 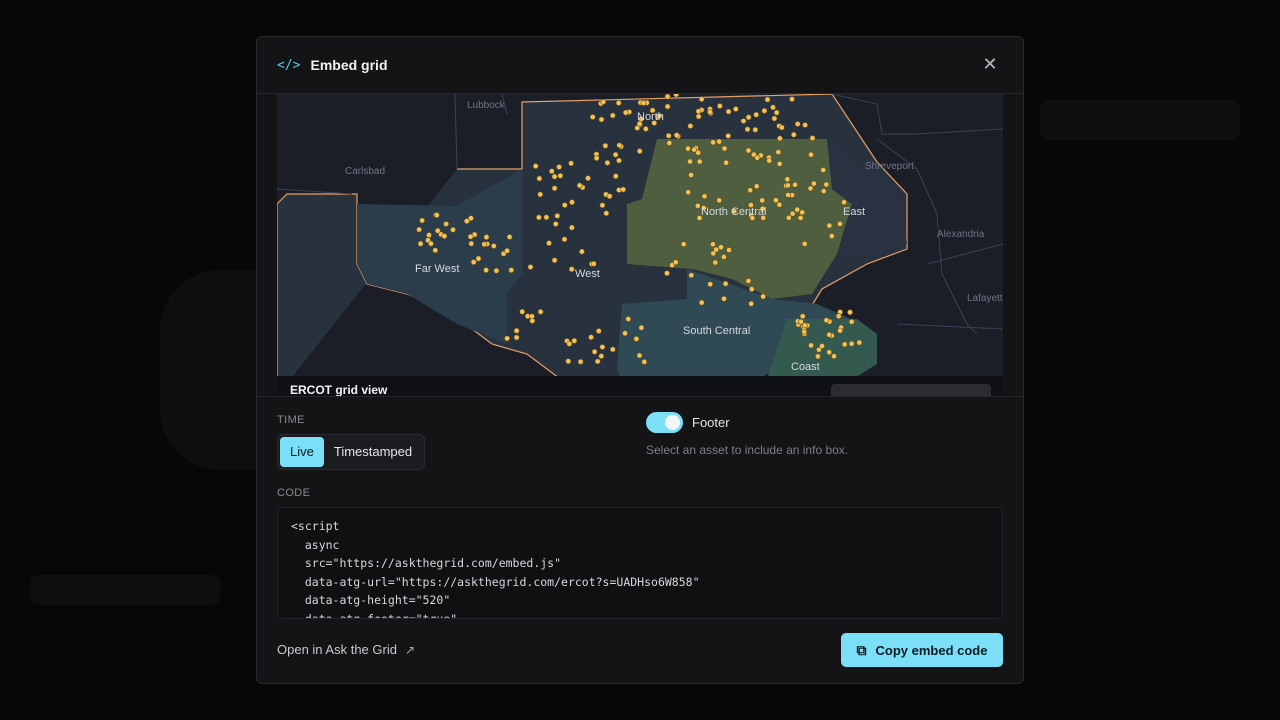 I want to click on open-in-ask-the-grid-link: Open in Ask the Grid ↗, so click(x=346, y=649).